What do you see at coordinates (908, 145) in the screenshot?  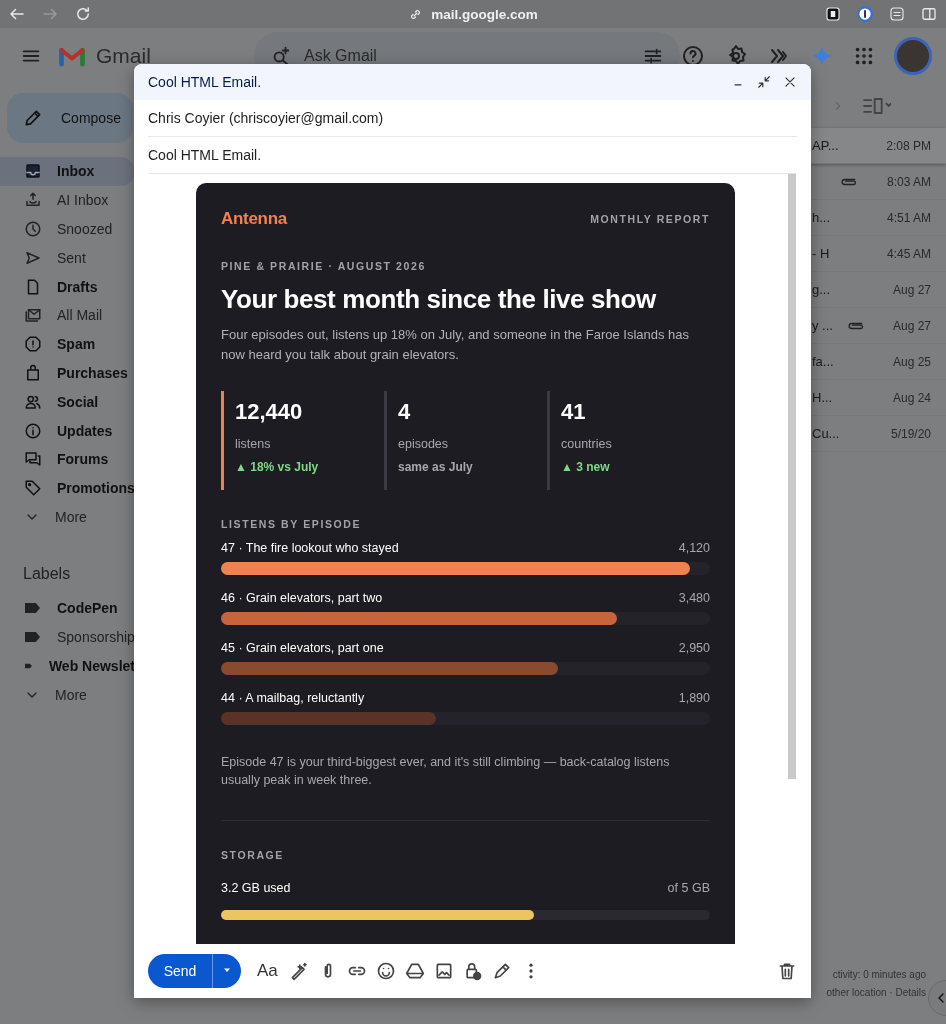 I see `email-time: 2:08 PM` at bounding box center [908, 145].